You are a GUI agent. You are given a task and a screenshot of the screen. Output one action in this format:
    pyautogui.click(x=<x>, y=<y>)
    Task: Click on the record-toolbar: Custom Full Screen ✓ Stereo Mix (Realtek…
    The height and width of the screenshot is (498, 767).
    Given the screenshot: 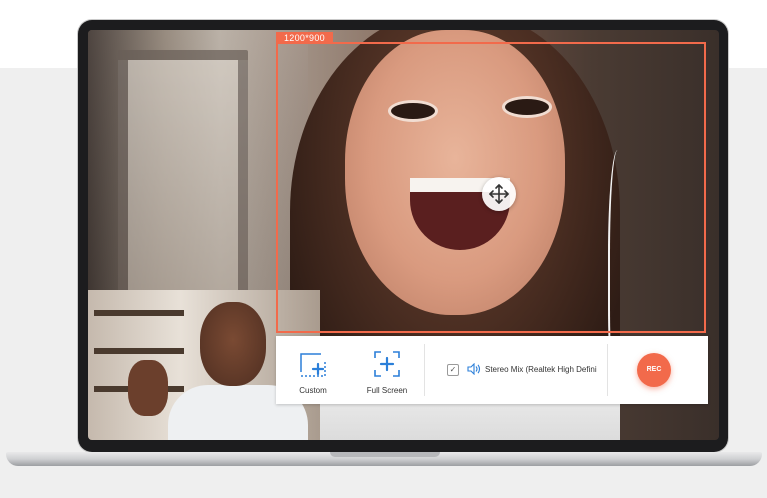 What is the action you would take?
    pyautogui.click(x=492, y=370)
    